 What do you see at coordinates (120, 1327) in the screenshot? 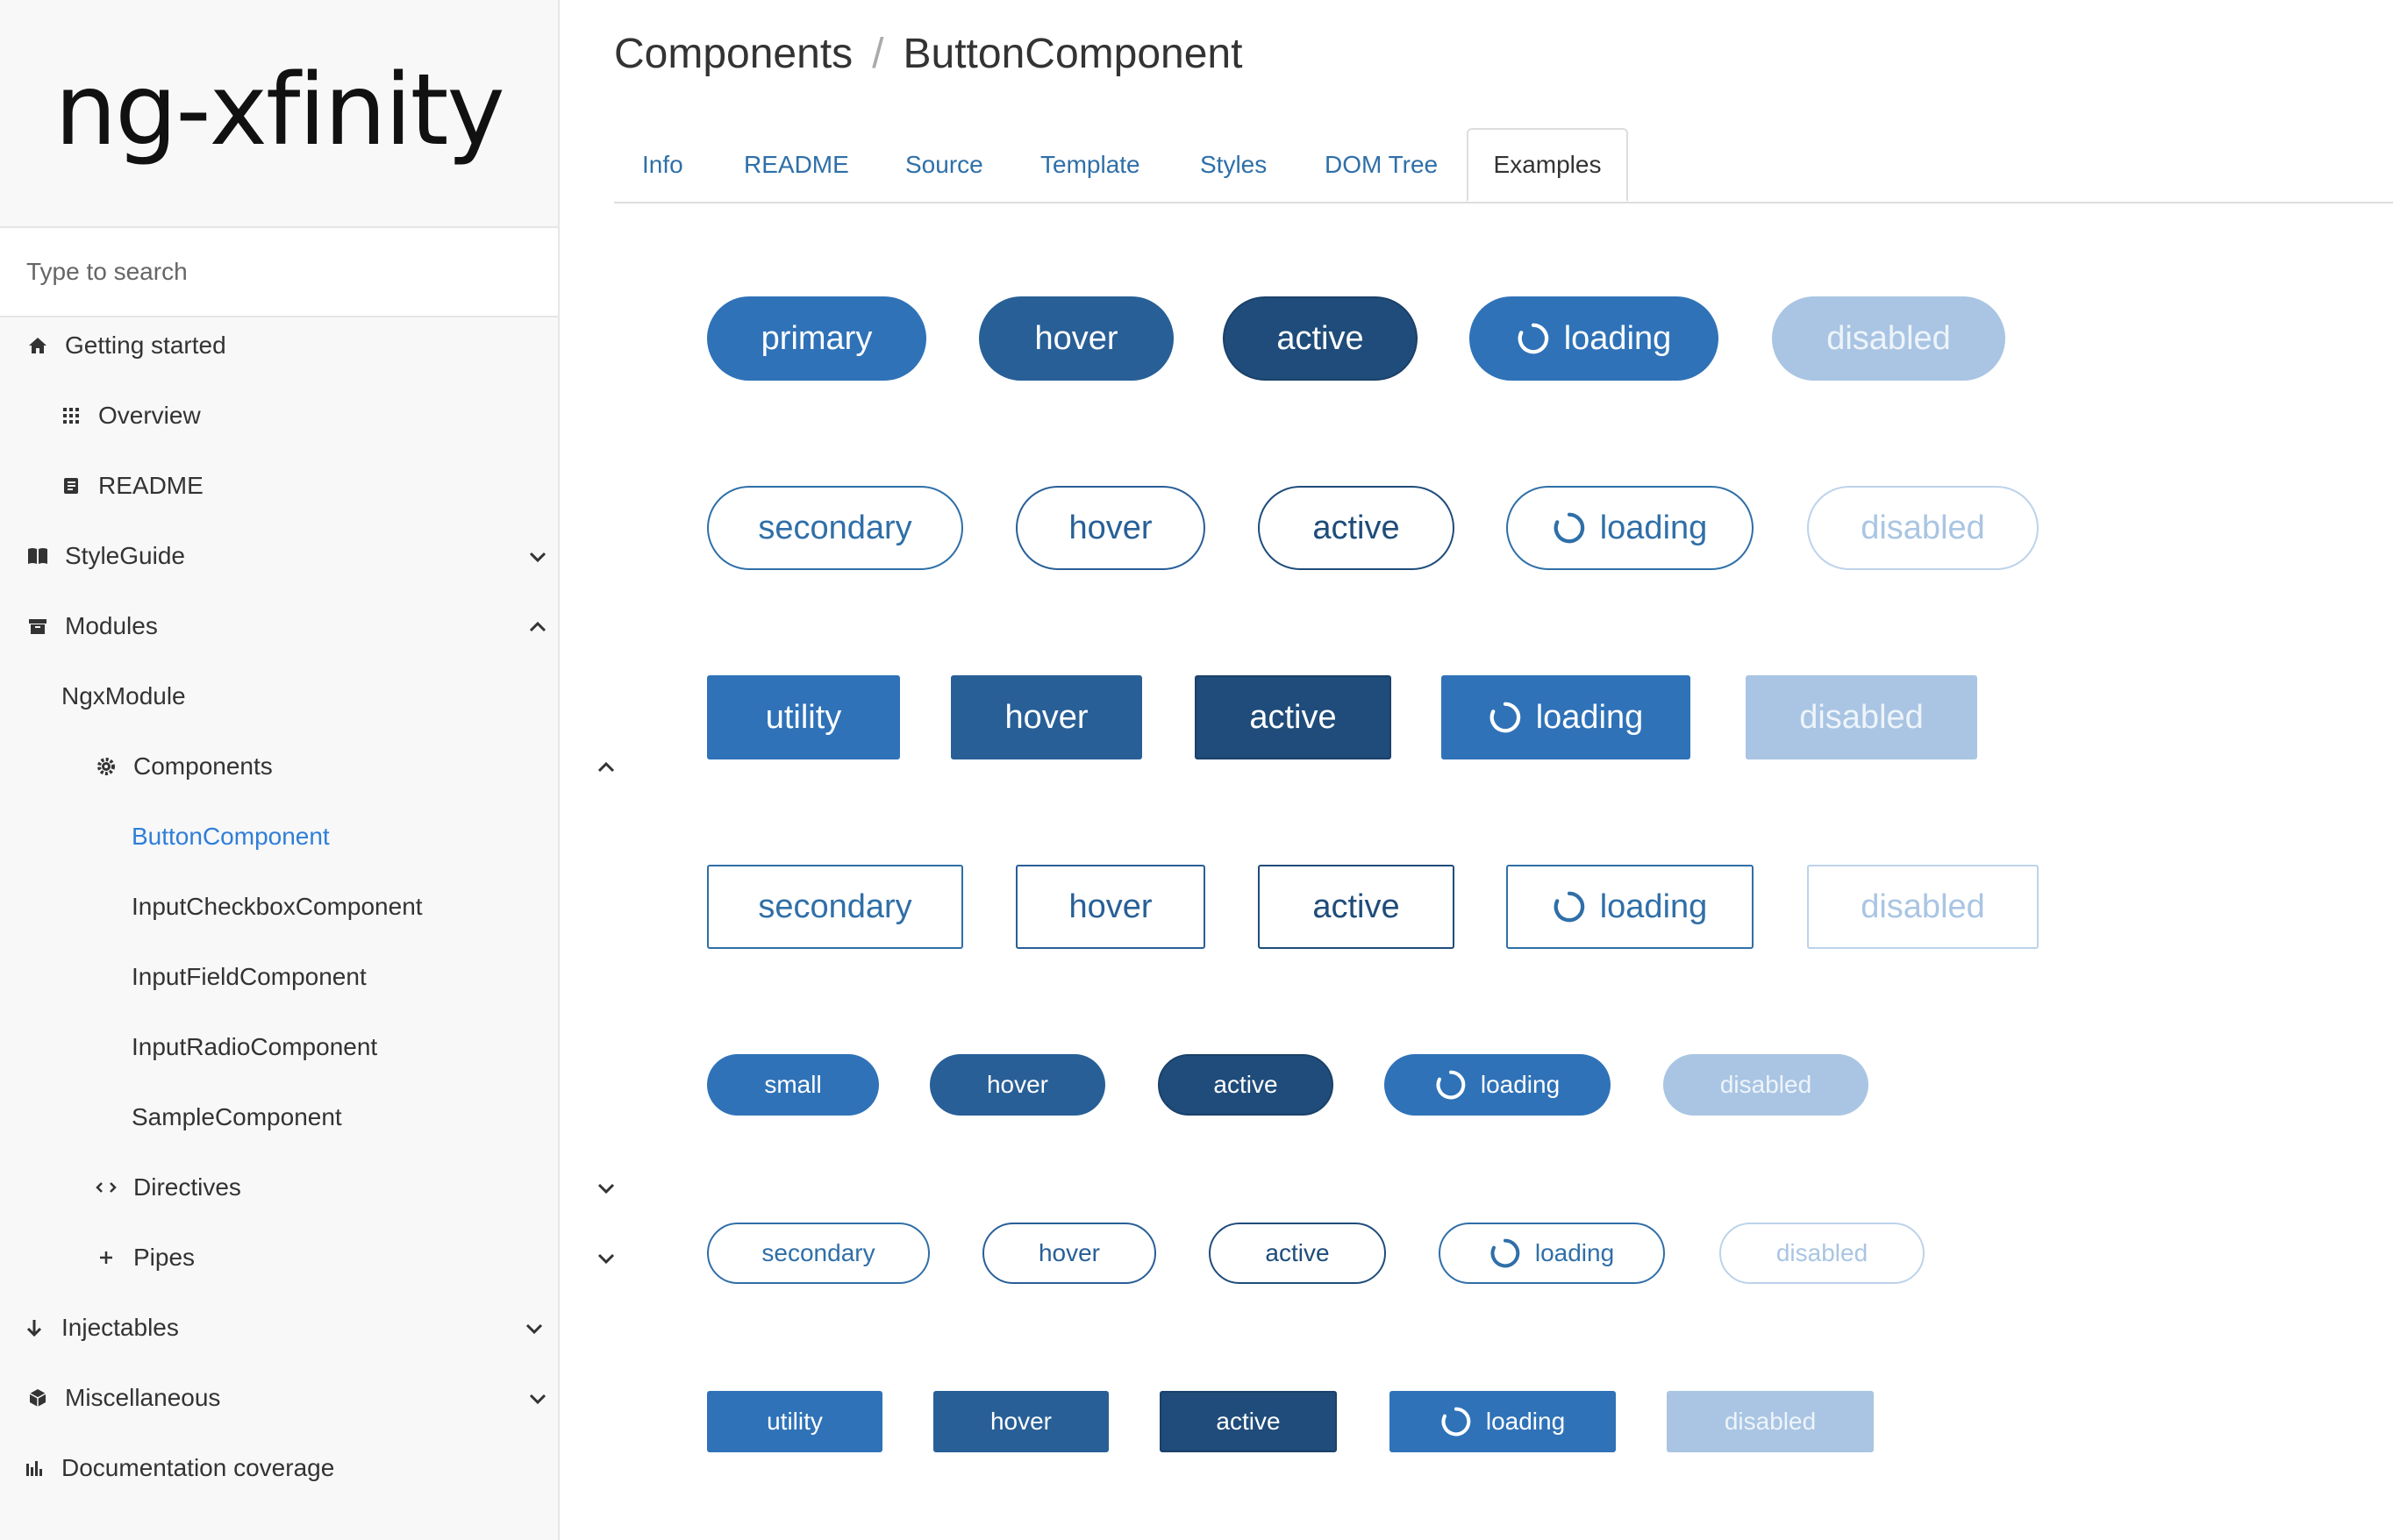
I see `sidebar-item-label: Injectables` at bounding box center [120, 1327].